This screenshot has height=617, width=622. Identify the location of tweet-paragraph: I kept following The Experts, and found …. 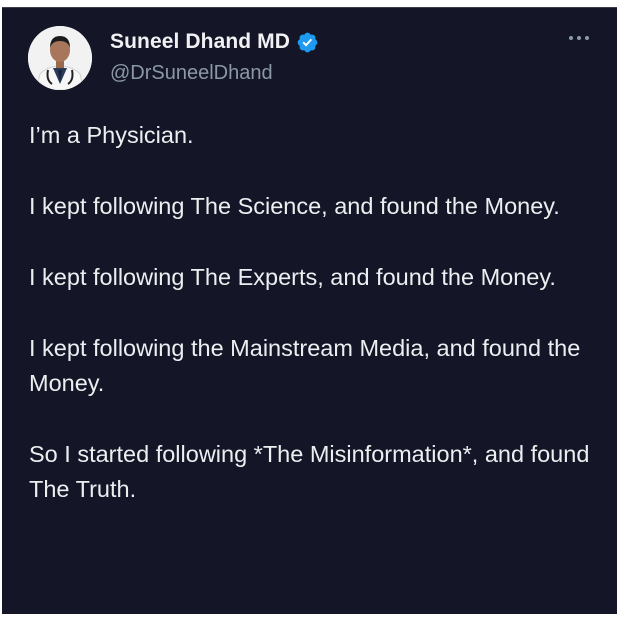
(292, 277).